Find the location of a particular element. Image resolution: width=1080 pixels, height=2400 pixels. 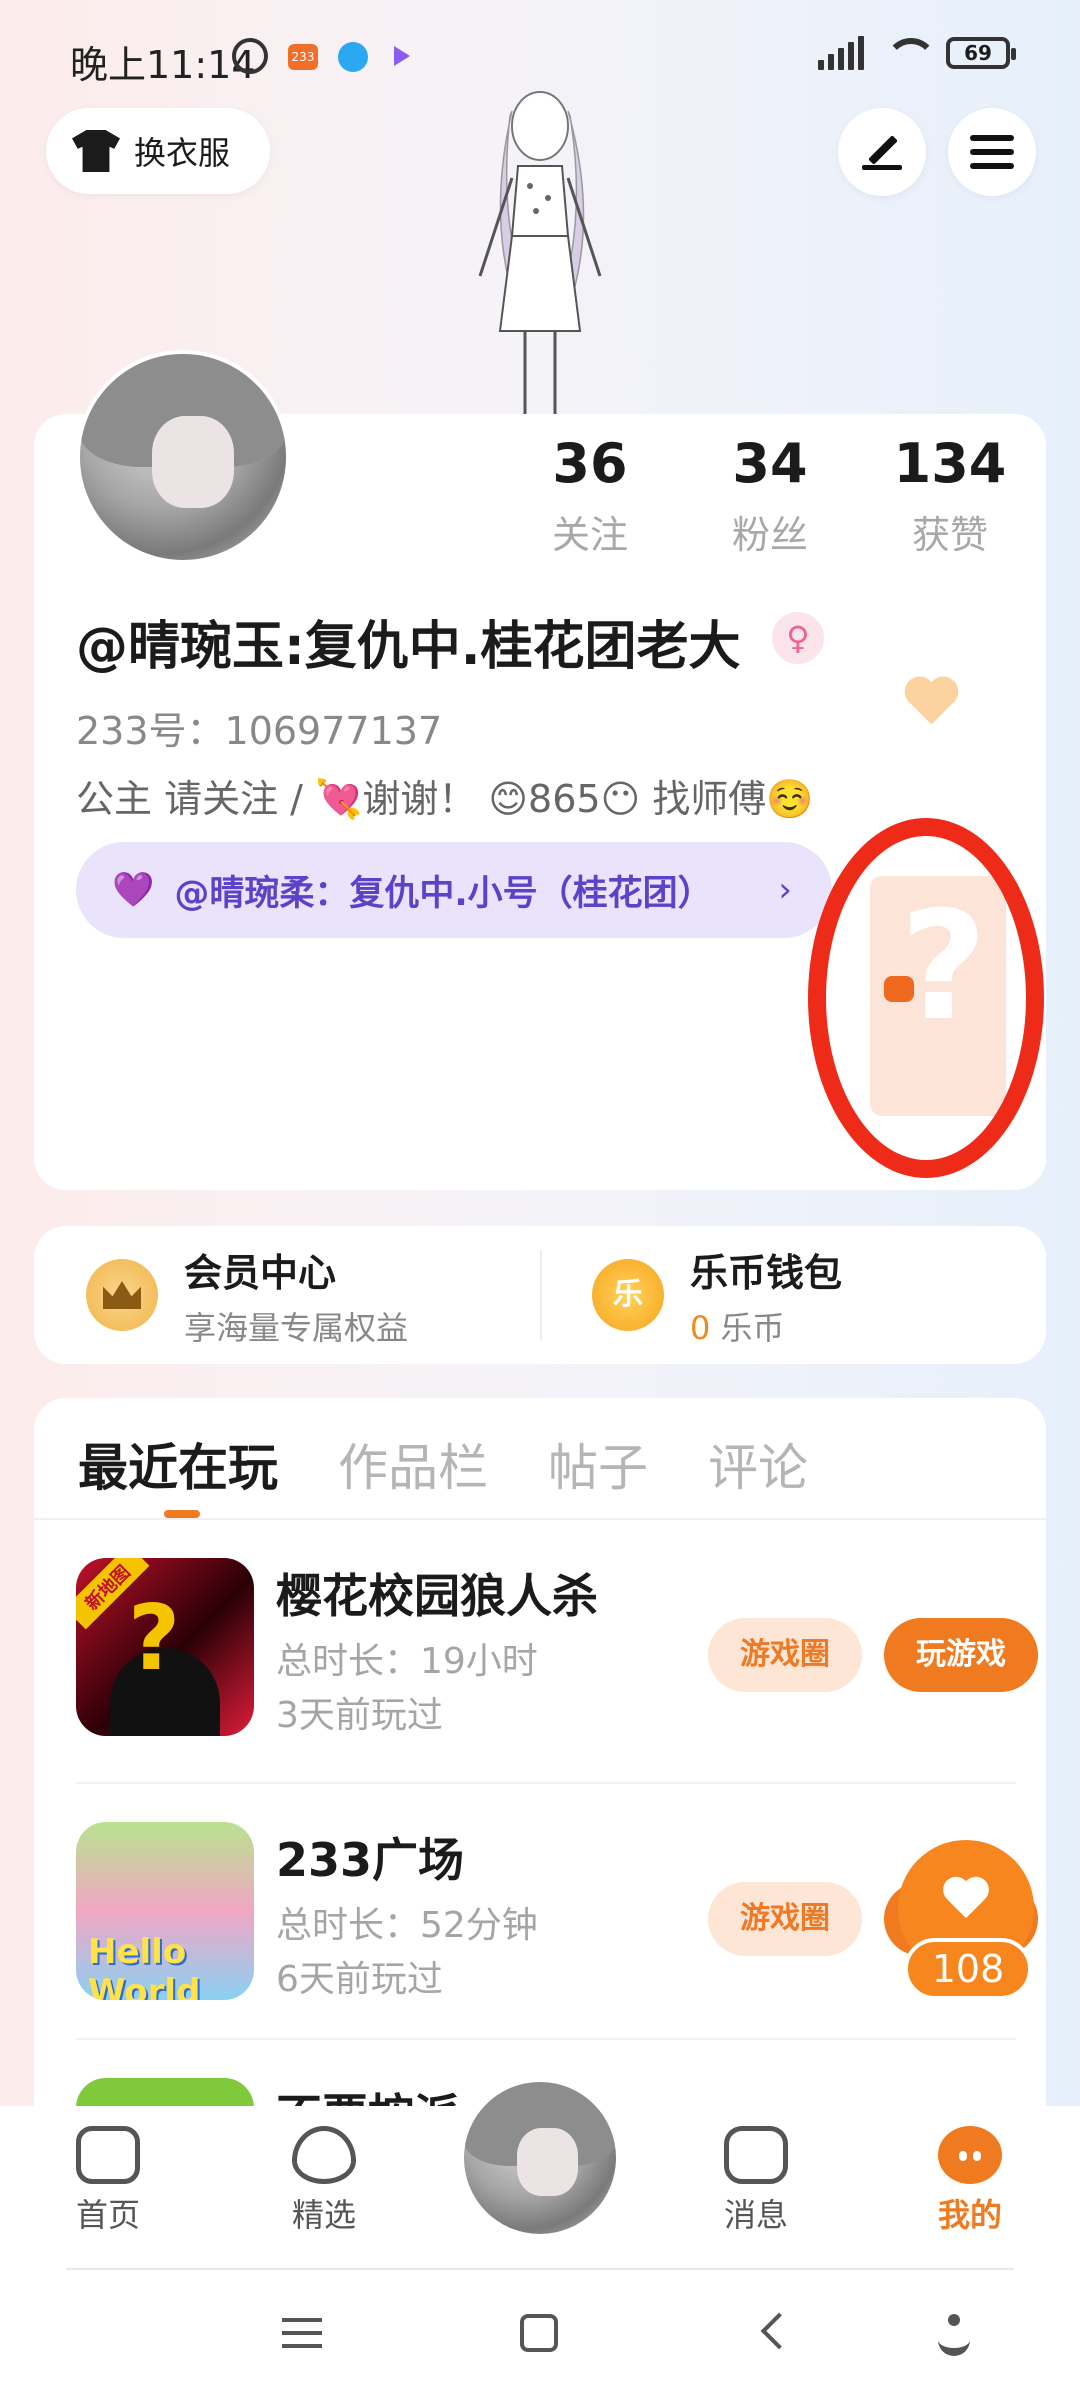

chevron-right-icon: › is located at coordinates (785, 890).